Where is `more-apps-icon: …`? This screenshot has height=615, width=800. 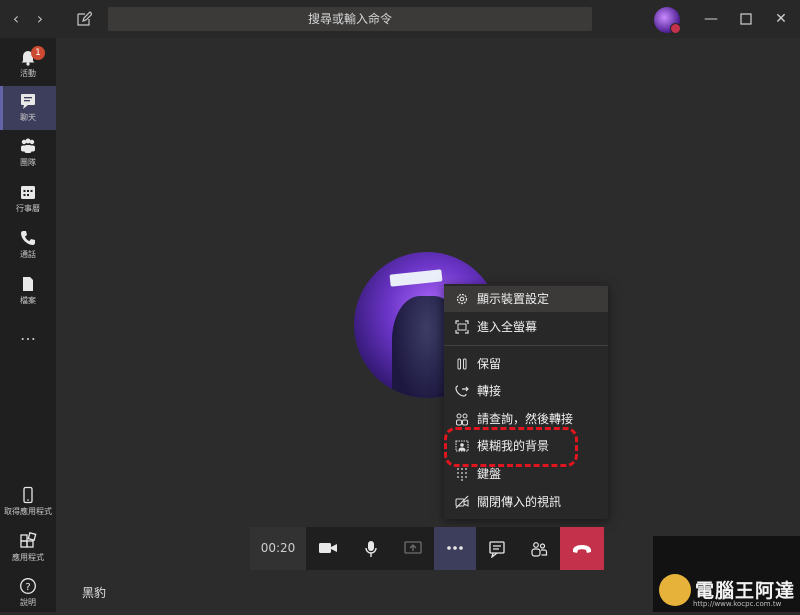
more-apps-icon: … is located at coordinates (28, 335).